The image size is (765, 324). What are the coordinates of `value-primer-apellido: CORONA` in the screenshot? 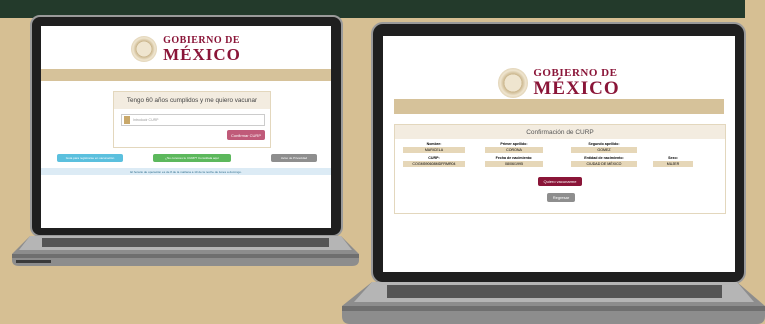 It's located at (514, 150).